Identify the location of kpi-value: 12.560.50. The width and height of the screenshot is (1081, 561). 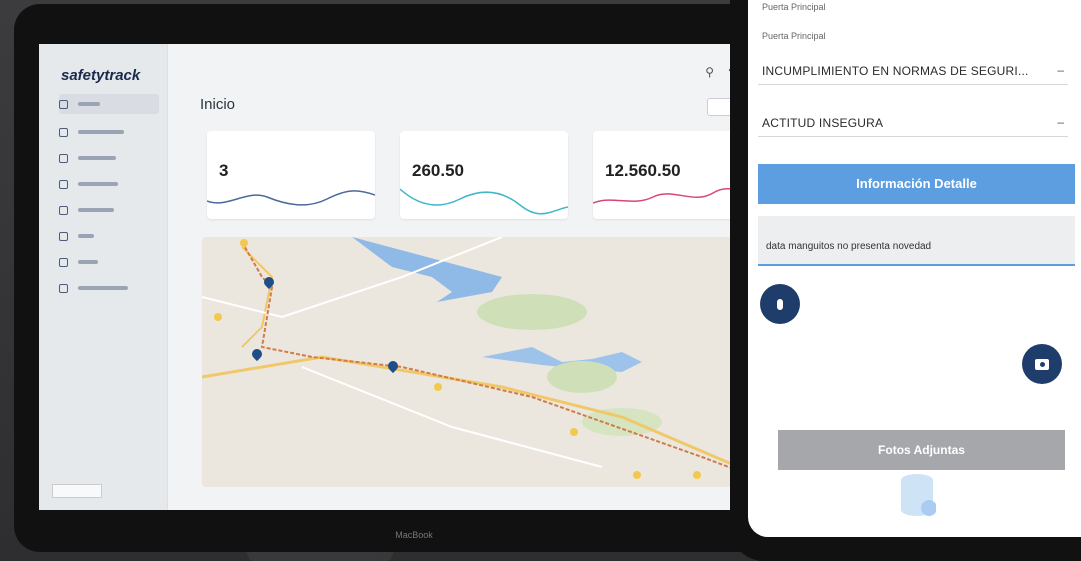
(643, 170).